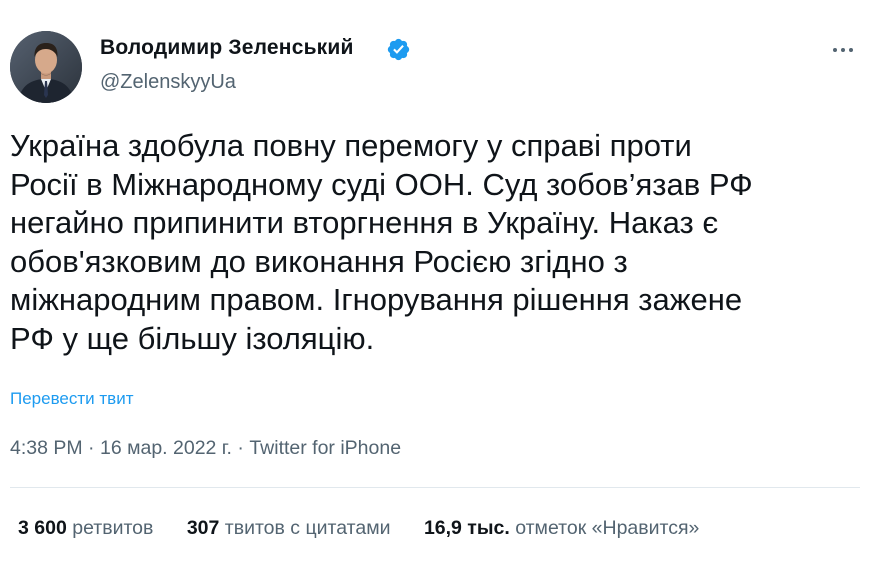 Image resolution: width=889 pixels, height=564 pixels. Describe the element at coordinates (435, 487) in the screenshot. I see `divider` at that location.